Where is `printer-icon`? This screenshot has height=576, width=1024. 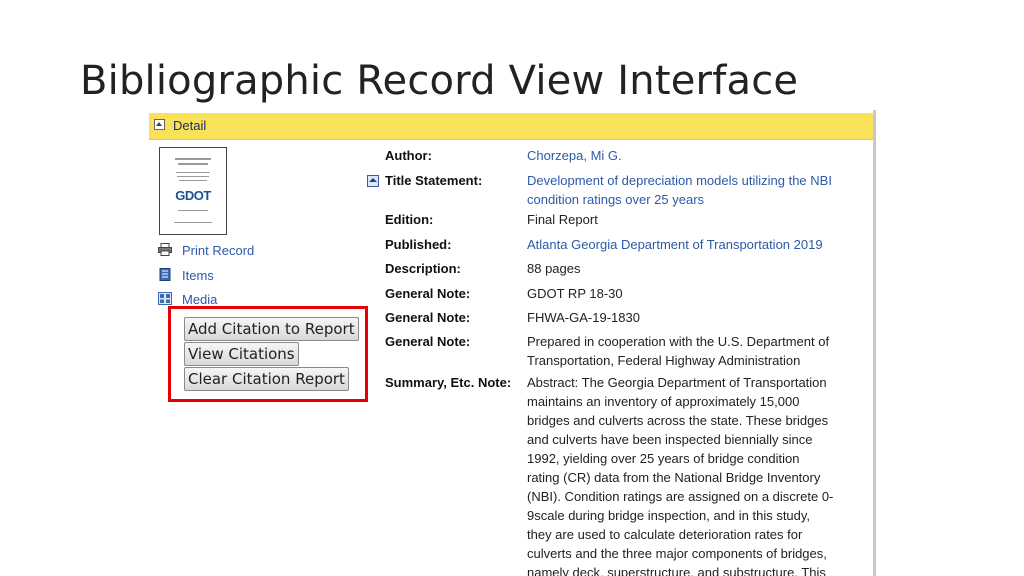 printer-icon is located at coordinates (165, 249).